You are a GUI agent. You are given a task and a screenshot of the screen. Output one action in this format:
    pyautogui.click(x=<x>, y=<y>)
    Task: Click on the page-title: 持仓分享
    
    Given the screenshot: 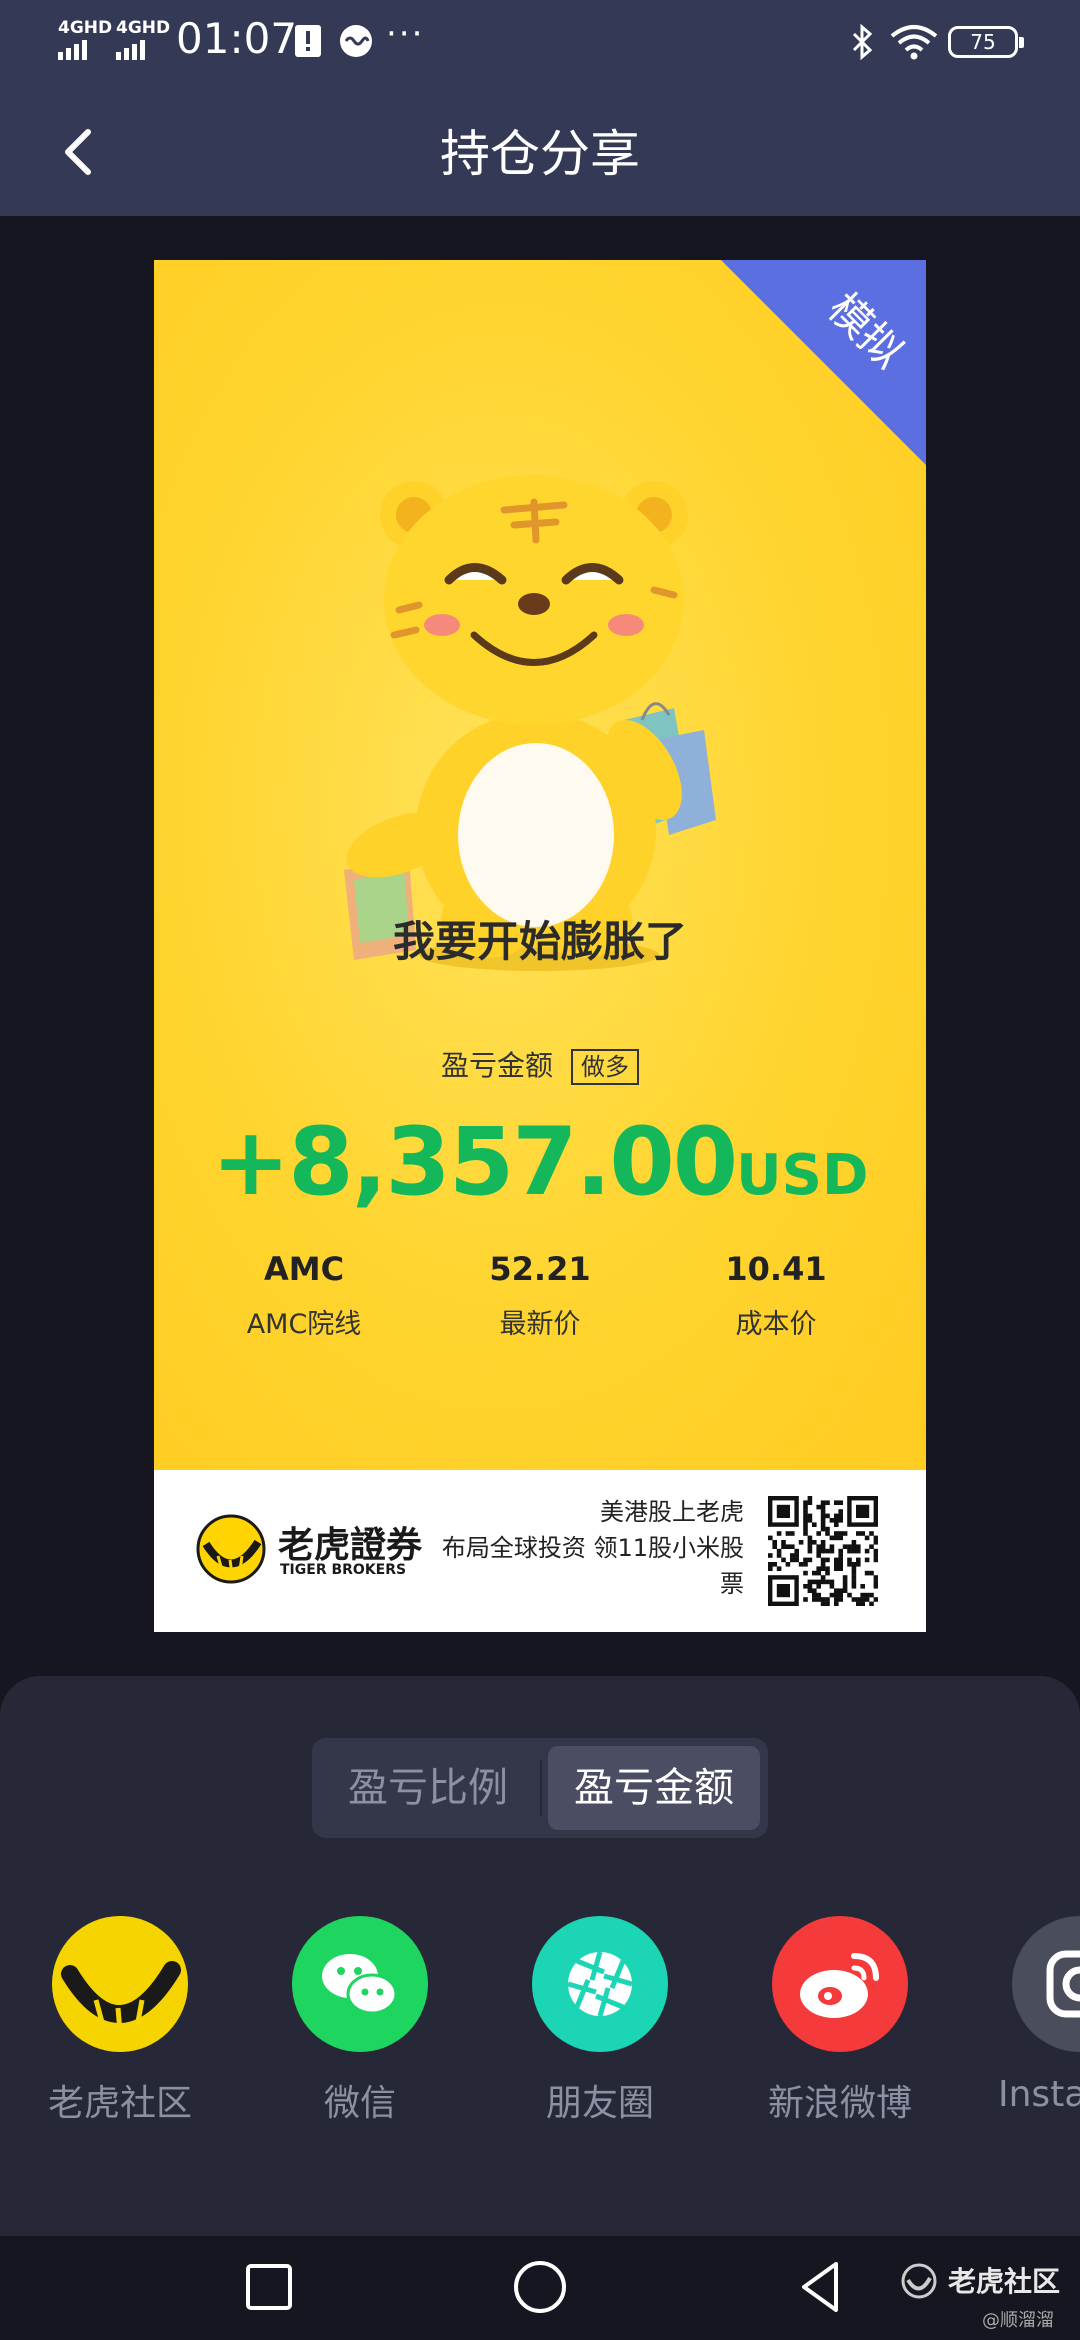 What is the action you would take?
    pyautogui.click(x=540, y=154)
    